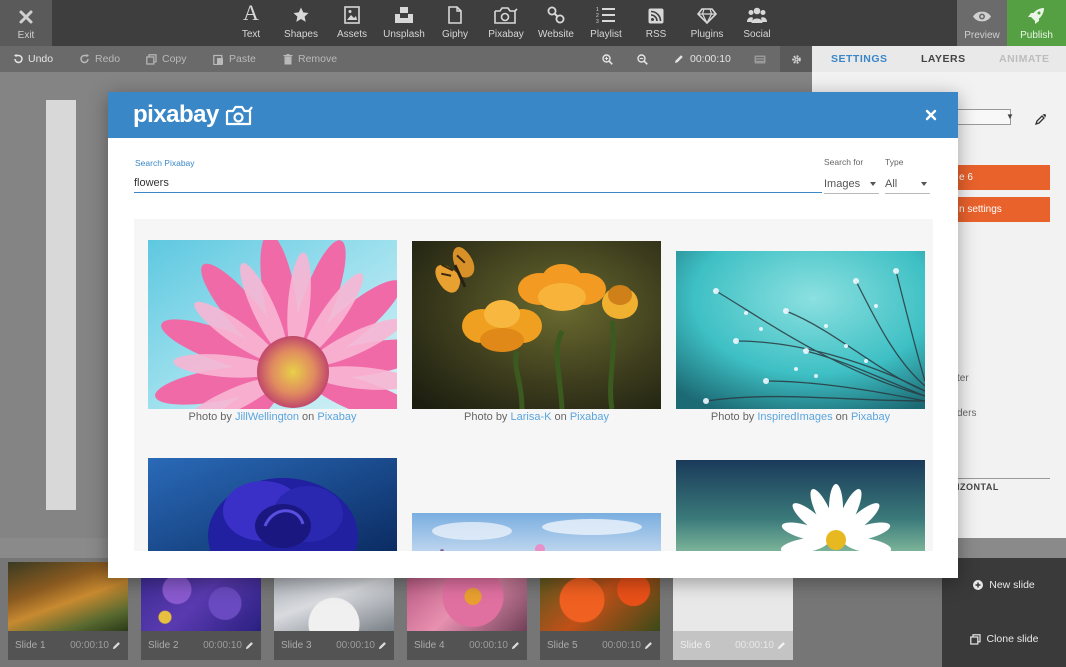 The height and width of the screenshot is (667, 1066). I want to click on exit-button: Exit, so click(26, 23).